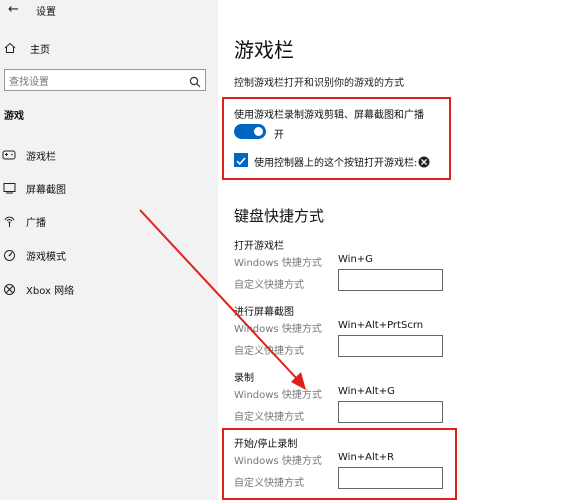 The image size is (565, 500). What do you see at coordinates (222, 299) in the screenshot?
I see `annotation-arrow` at bounding box center [222, 299].